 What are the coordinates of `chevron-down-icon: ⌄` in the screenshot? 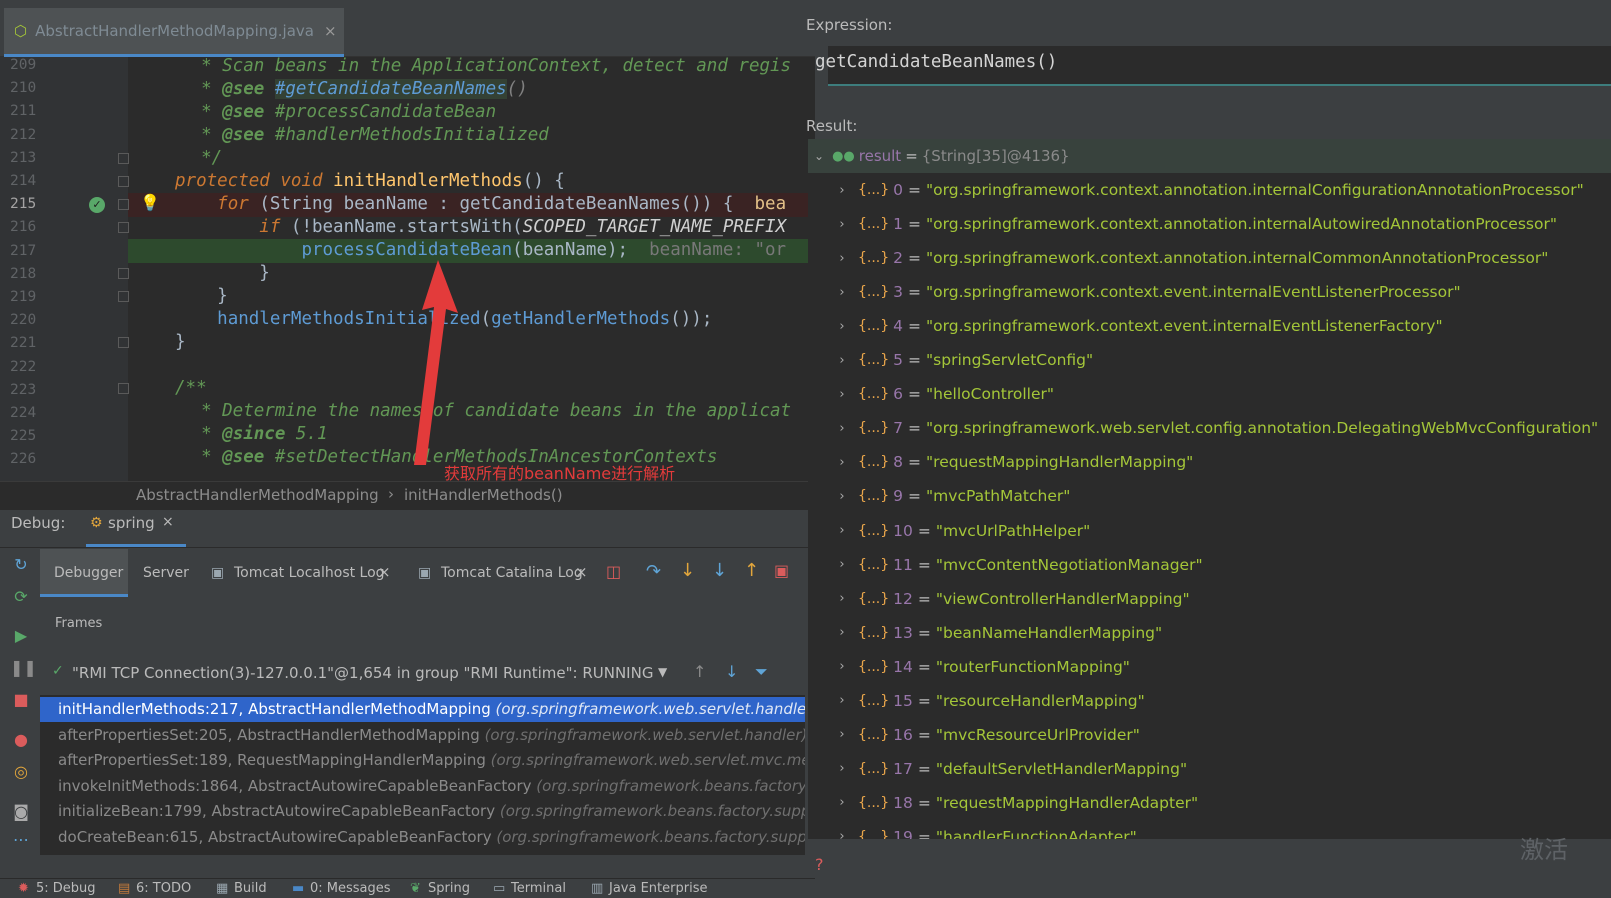 It's located at (819, 156).